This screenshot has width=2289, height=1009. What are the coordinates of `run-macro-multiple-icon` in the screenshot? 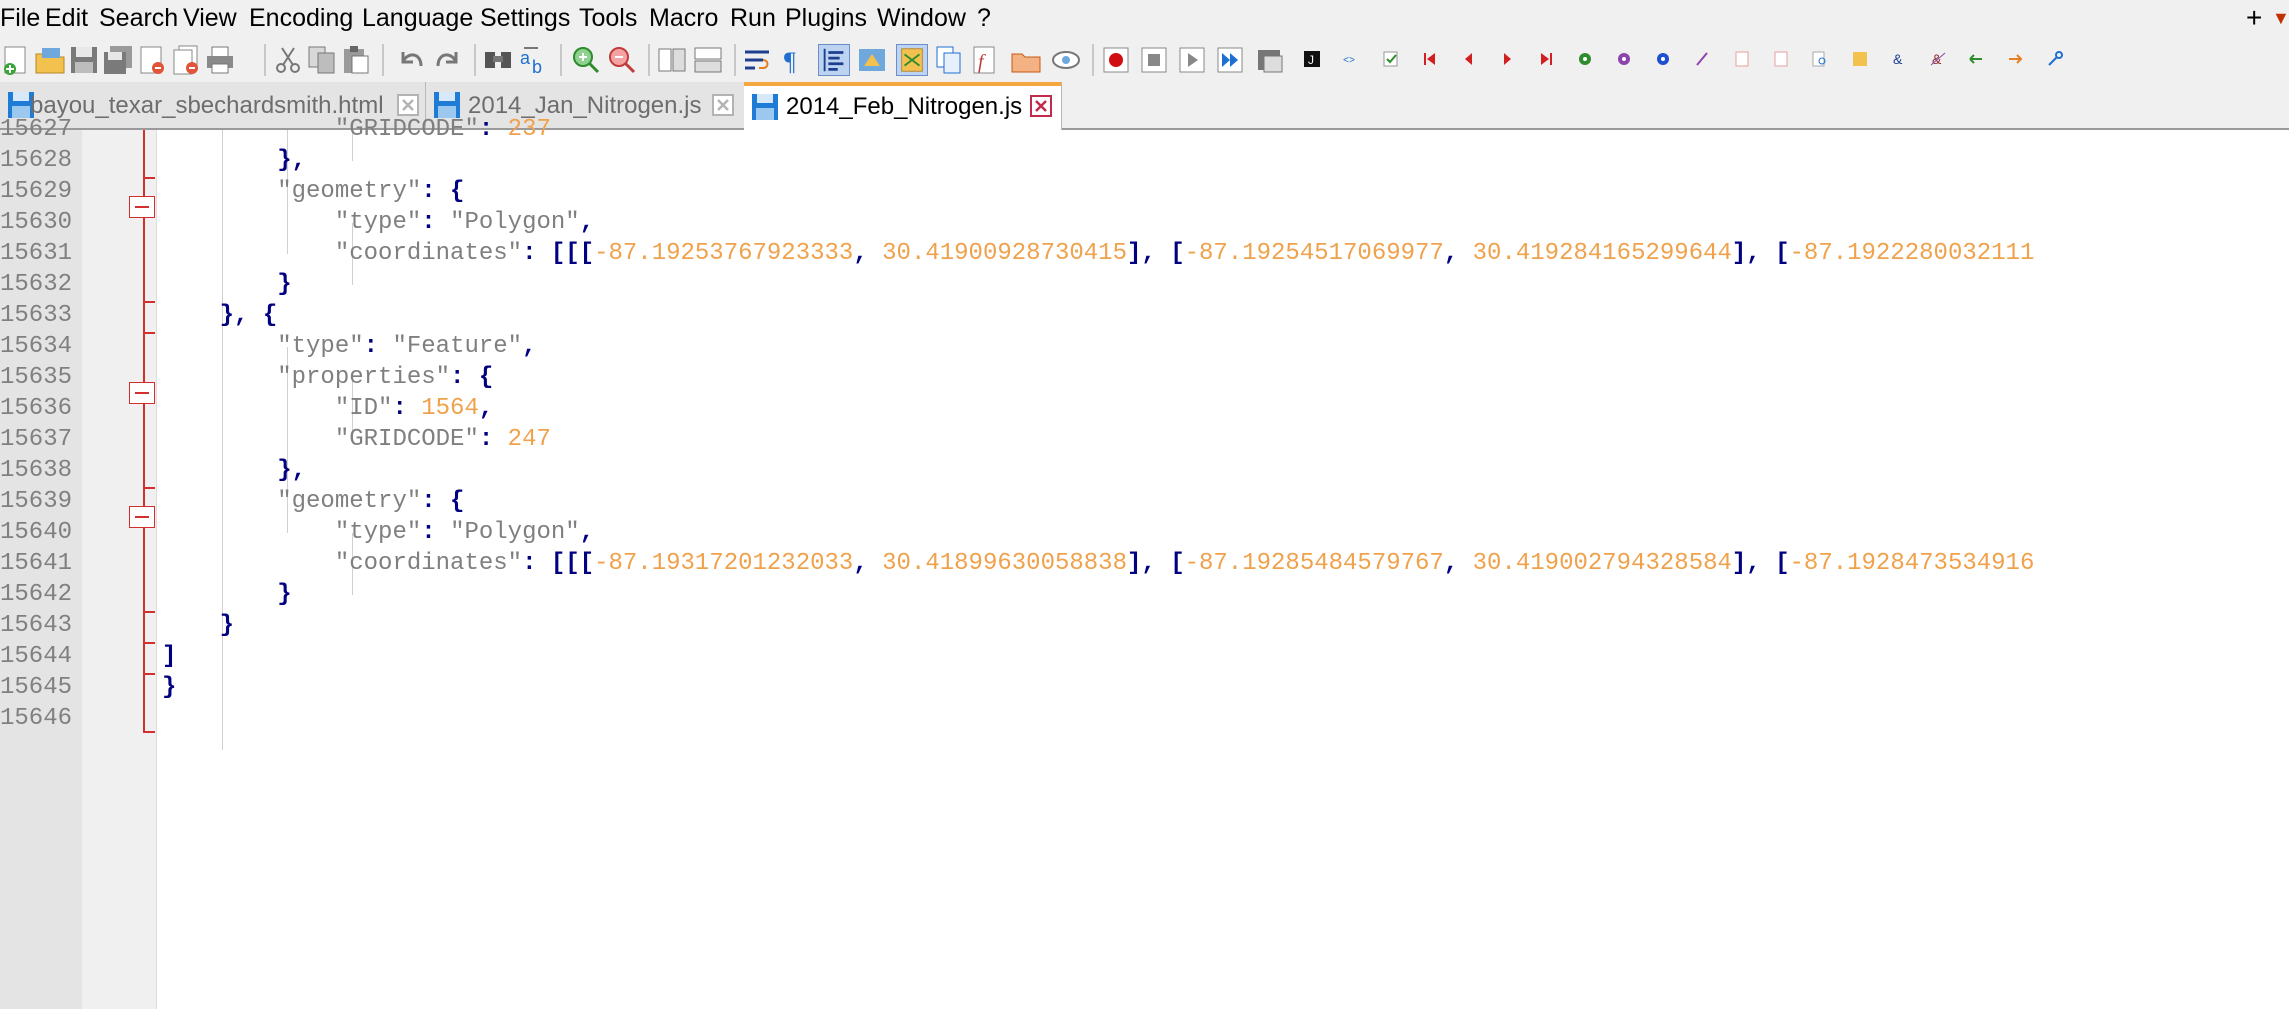 It's located at (1230, 60).